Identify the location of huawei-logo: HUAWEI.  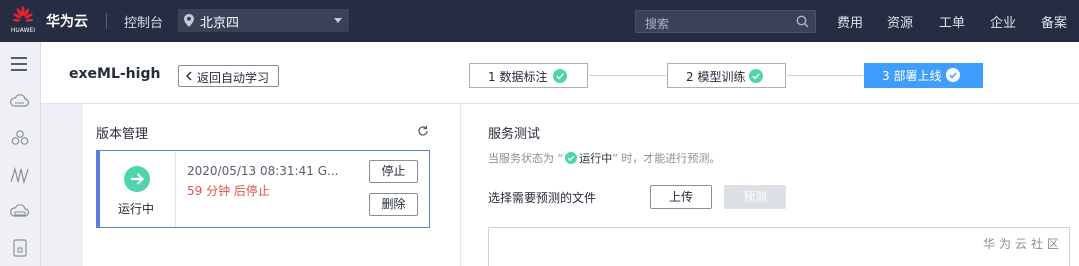
(23, 21).